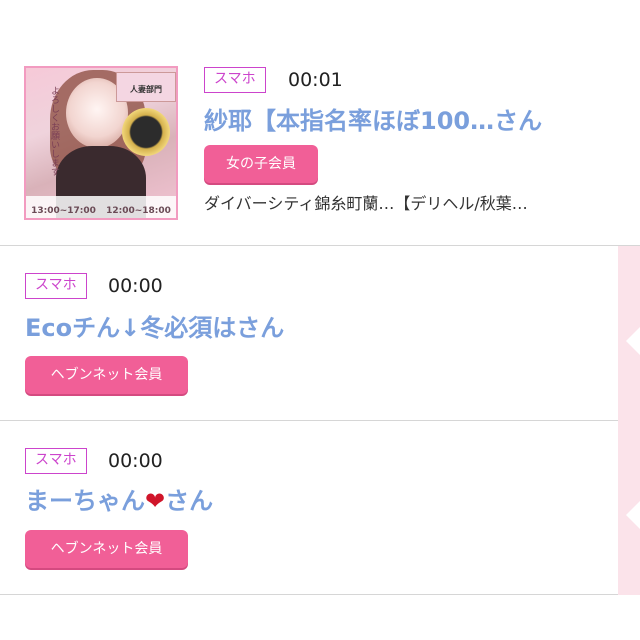  What do you see at coordinates (138, 211) in the screenshot?
I see `thumbnail-time: 12:00~18:00` at bounding box center [138, 211].